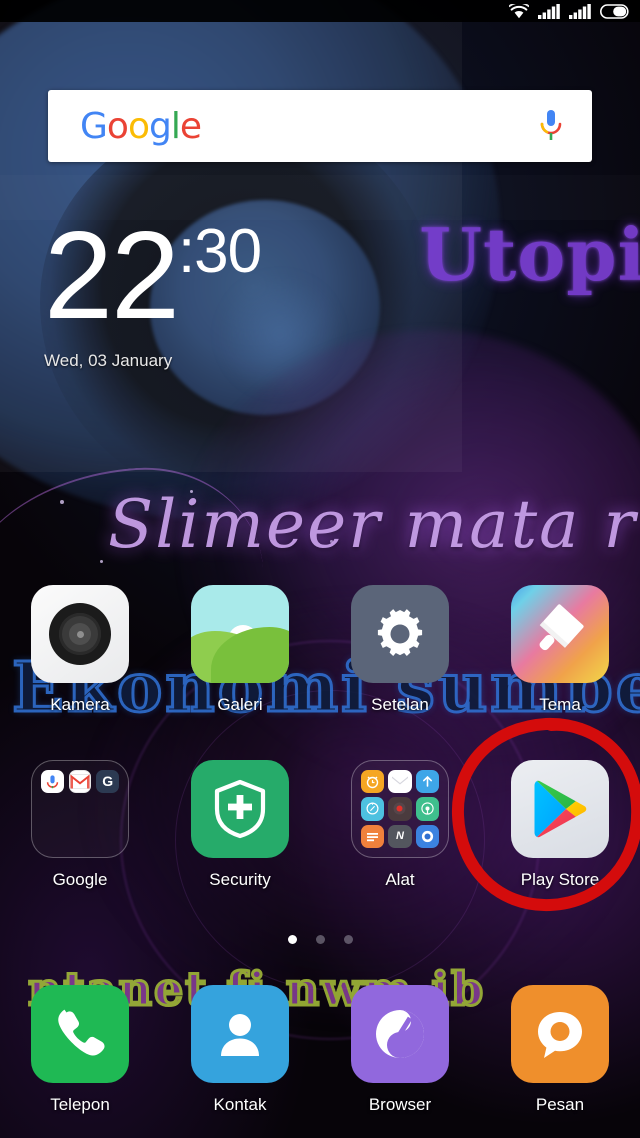 Image resolution: width=640 pixels, height=1138 pixels. Describe the element at coordinates (52, 781) in the screenshot. I see `assistant-mic-icon` at that location.